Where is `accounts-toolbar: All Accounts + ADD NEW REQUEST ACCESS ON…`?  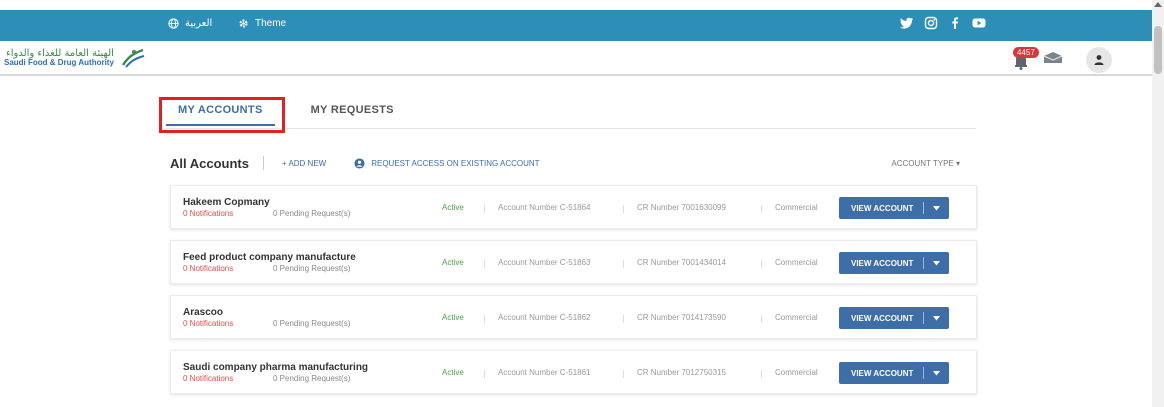
accounts-toolbar: All Accounts + ADD NEW REQUEST ACCESS ON… is located at coordinates (570, 163).